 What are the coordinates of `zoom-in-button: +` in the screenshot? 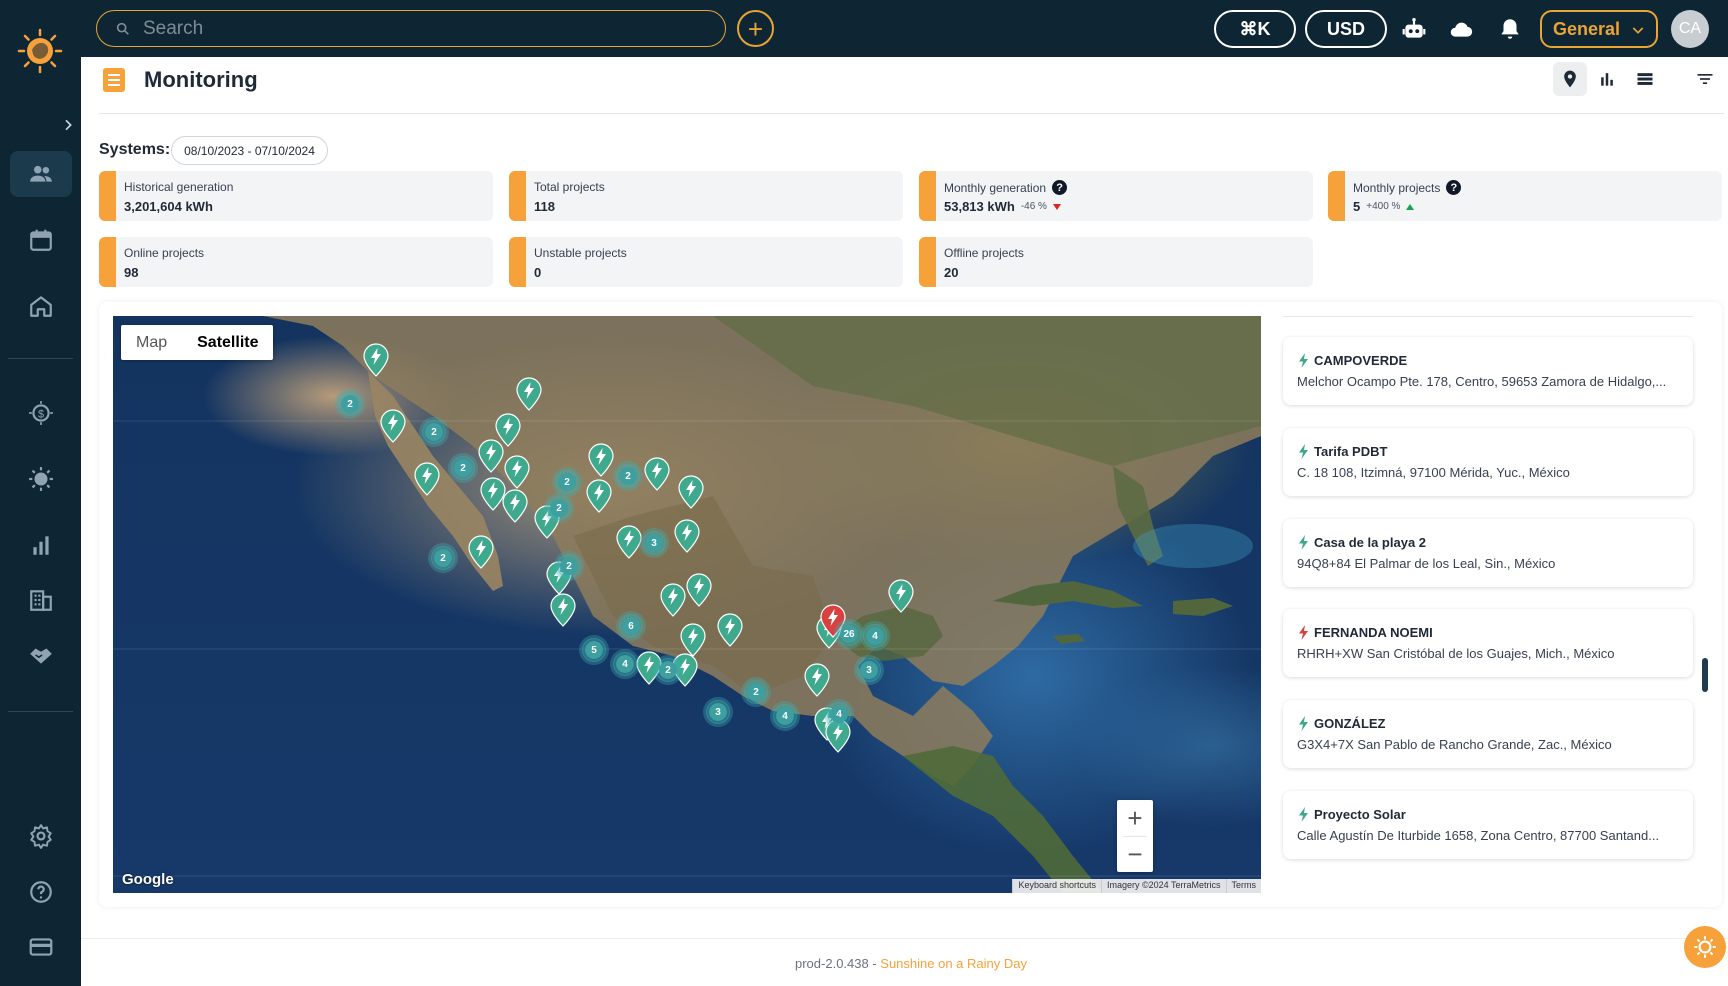 It's located at (1135, 818).